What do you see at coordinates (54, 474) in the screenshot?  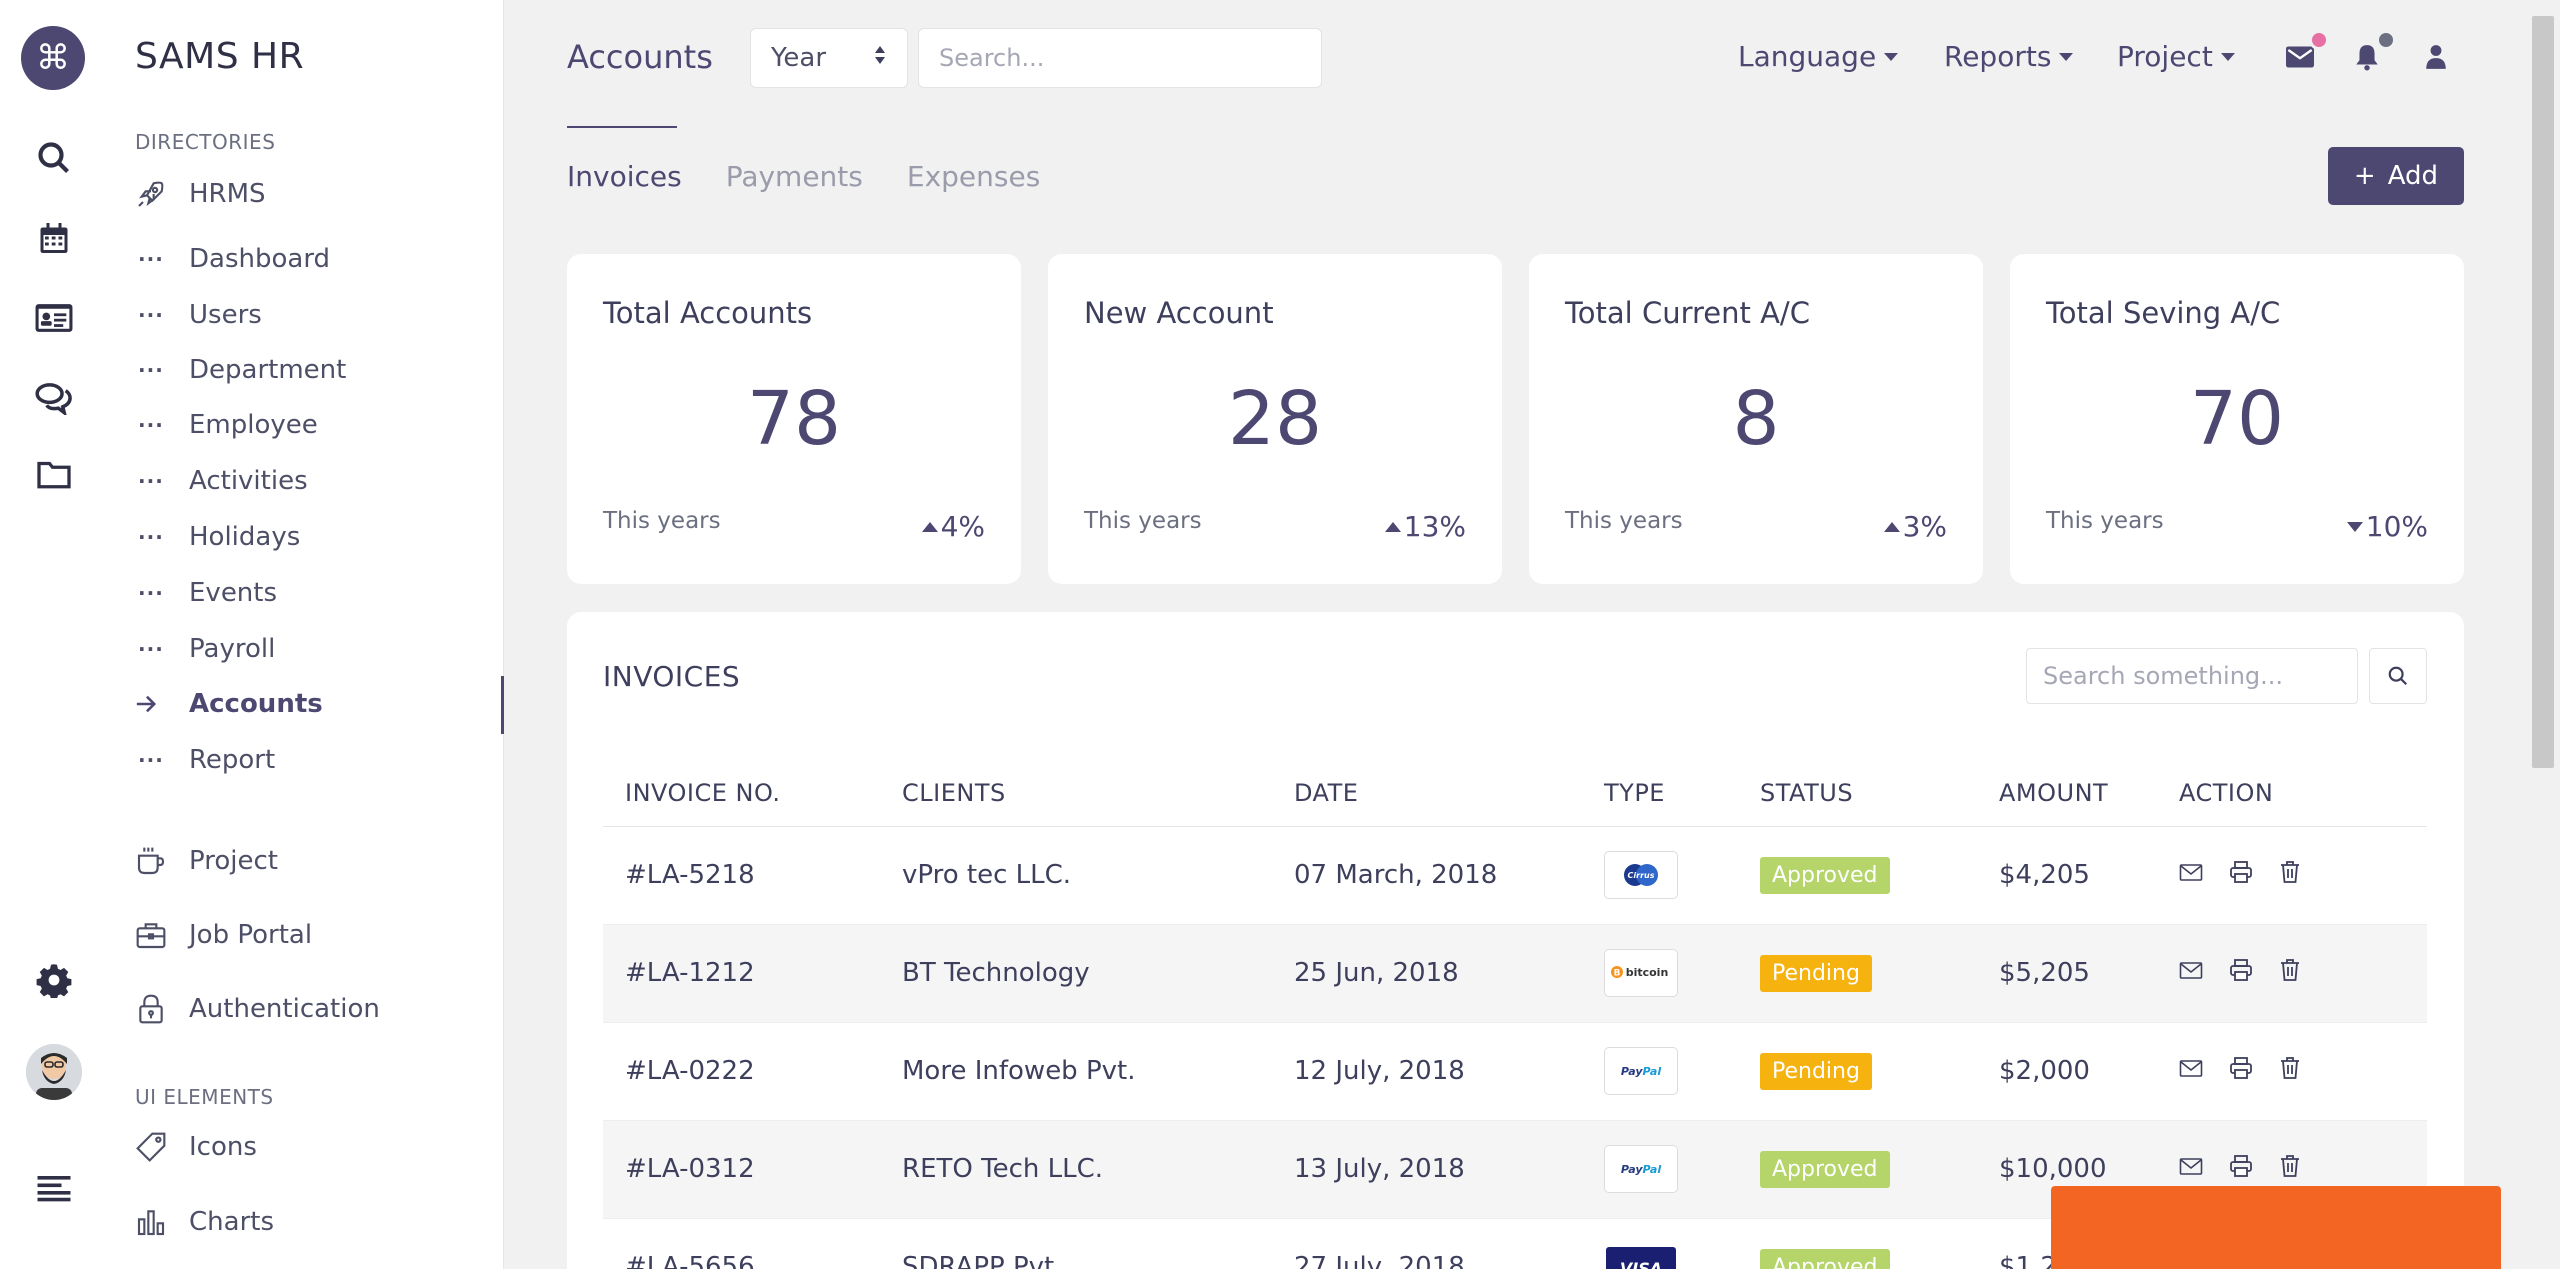 I see `folder-icon` at bounding box center [54, 474].